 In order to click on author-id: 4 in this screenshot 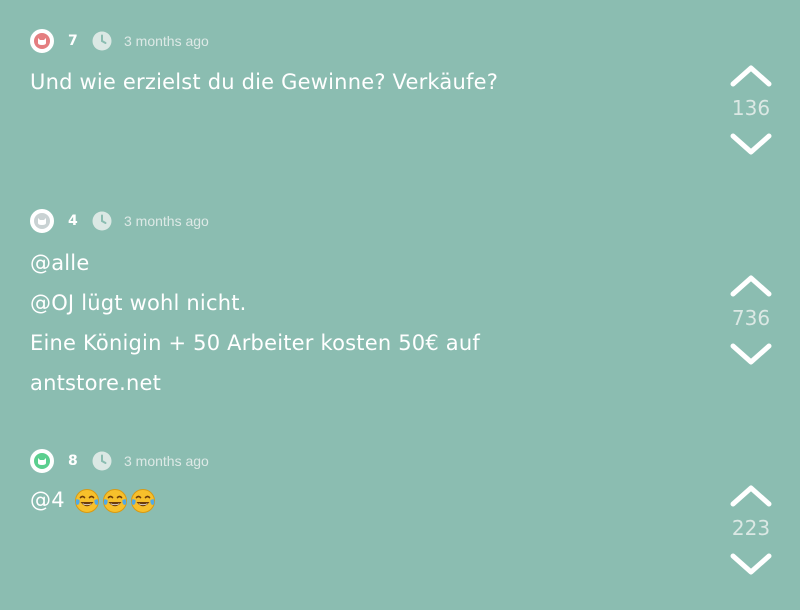, I will do `click(73, 221)`.